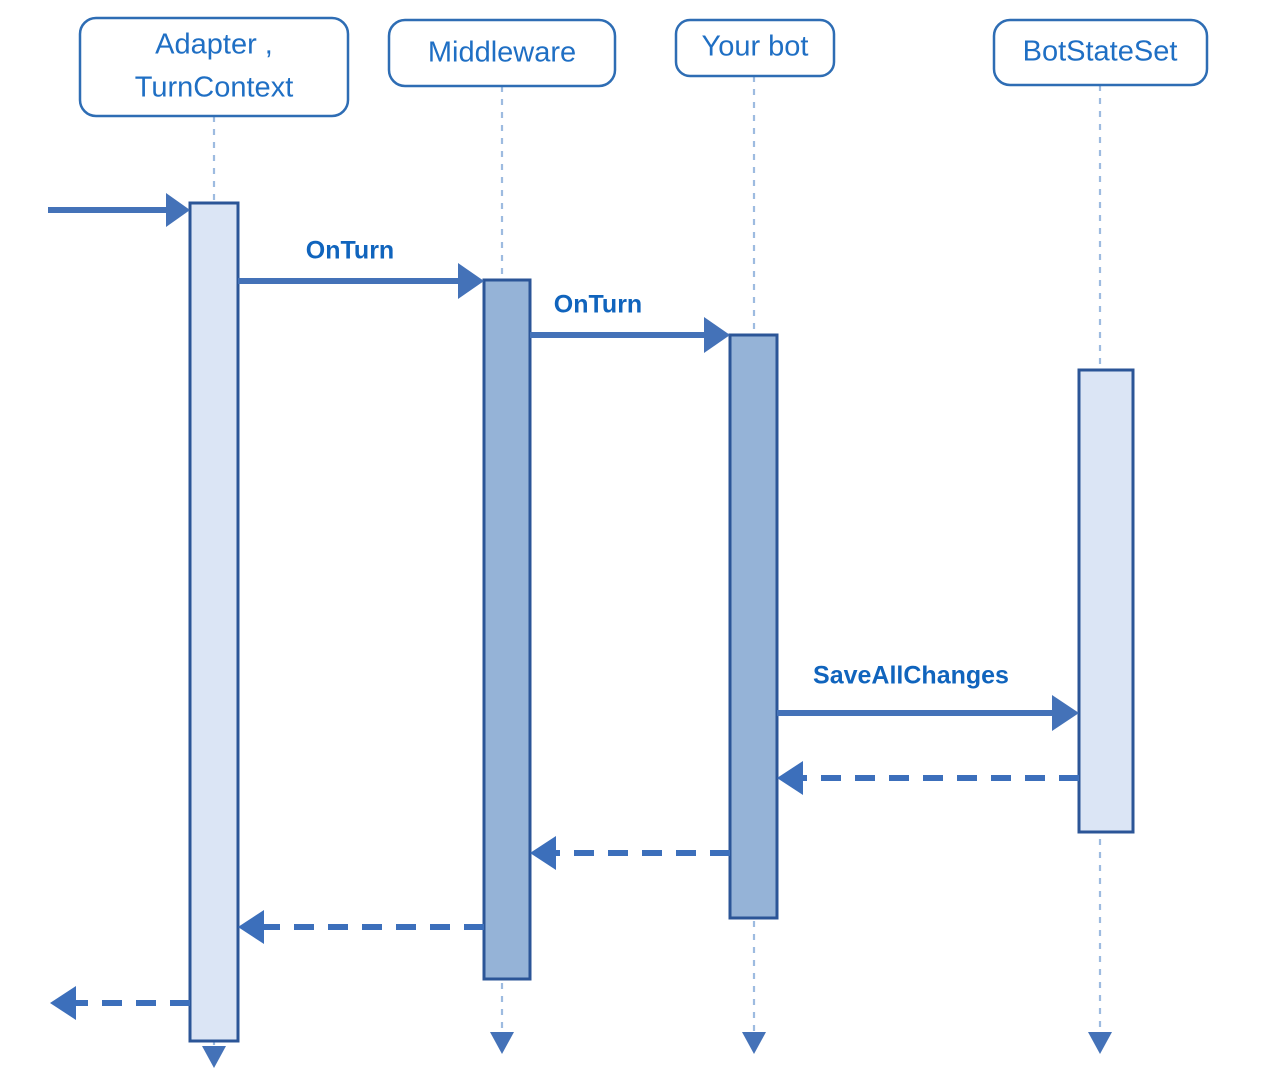 This screenshot has height=1090, width=1280. Describe the element at coordinates (630, 335) in the screenshot. I see `message-onturn-middleware-to-bot` at that location.